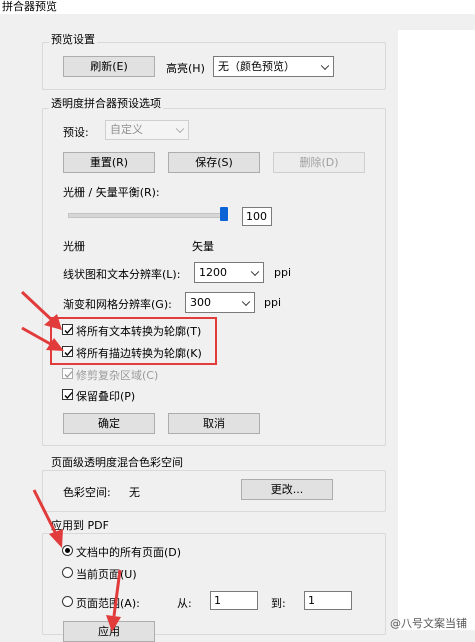 The image size is (475, 642). I want to click on highlight-select: 无（颜色预览）, so click(273, 66).